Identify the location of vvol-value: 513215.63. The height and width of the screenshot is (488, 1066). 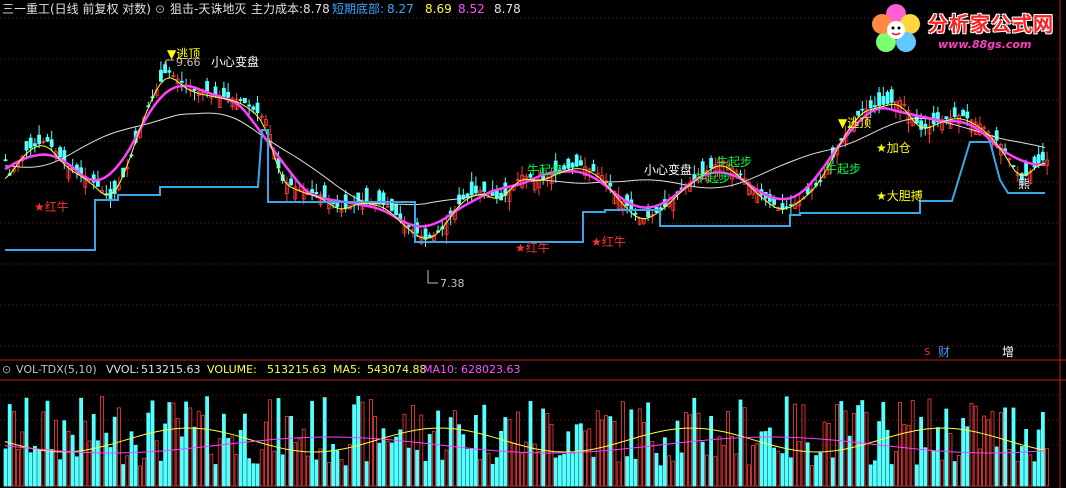
(171, 369).